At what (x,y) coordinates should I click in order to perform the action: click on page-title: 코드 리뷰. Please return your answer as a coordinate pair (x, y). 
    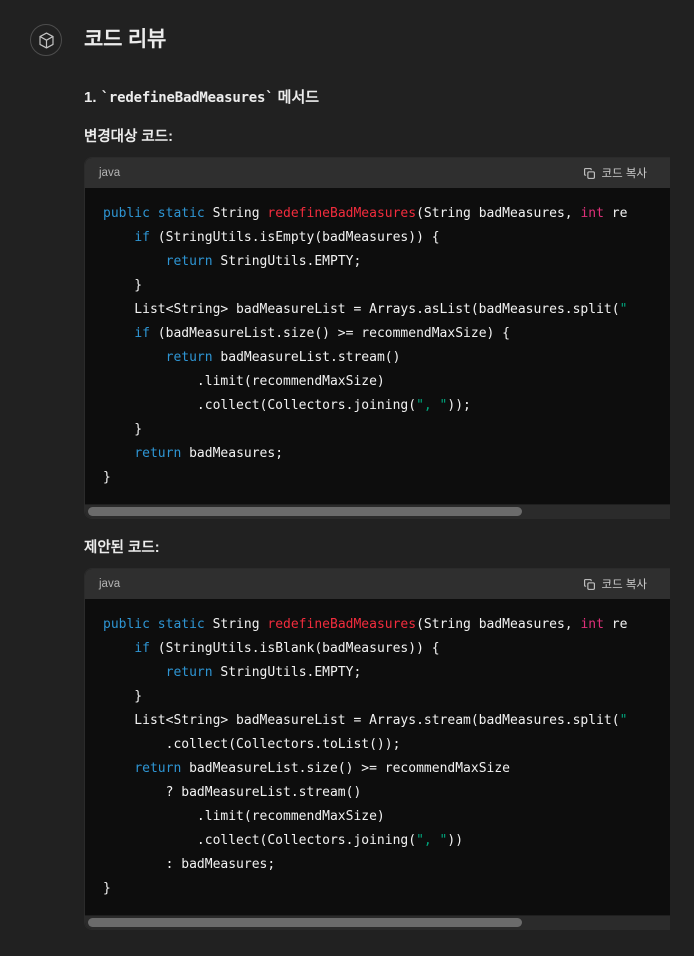
    Looking at the image, I should click on (125, 39).